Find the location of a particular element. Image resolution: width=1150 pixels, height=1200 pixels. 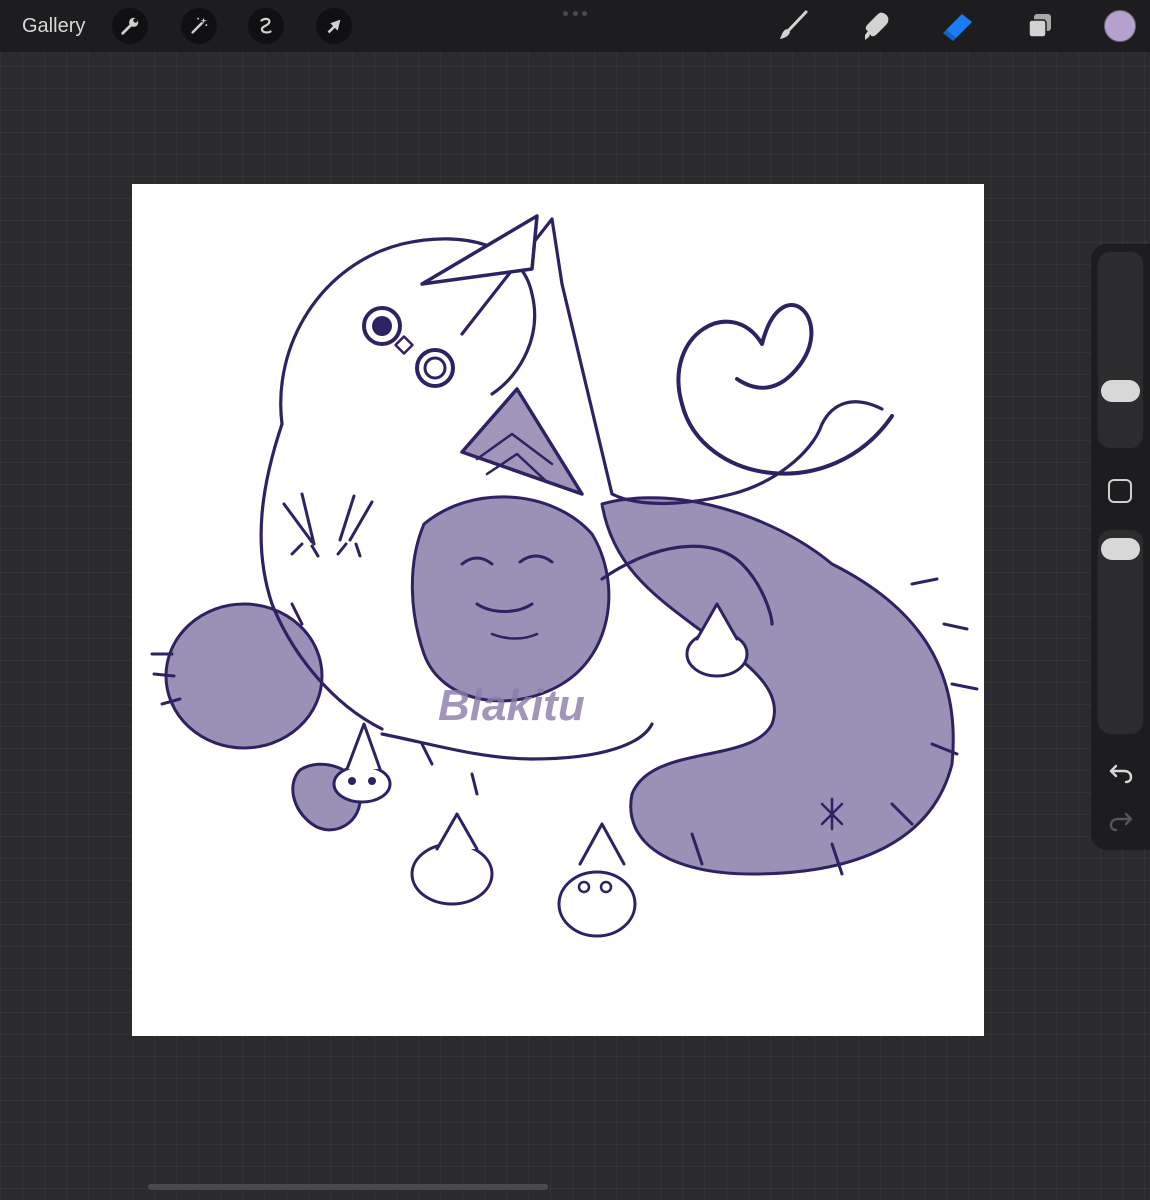

opacity-slider is located at coordinates (1120, 632).